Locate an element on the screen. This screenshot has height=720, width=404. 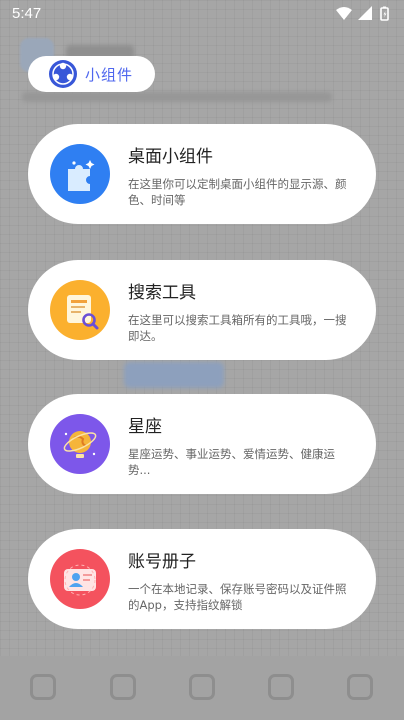
card-search-tools: 搜索工具 在这里可以搜索工具箱所有的工具哦，一搜即达。 is located at coordinates (202, 310).